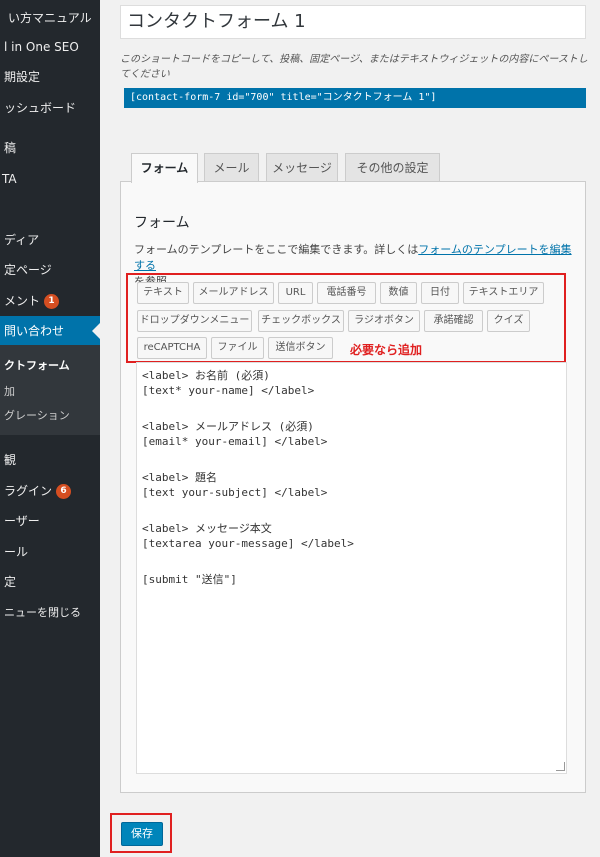 The height and width of the screenshot is (857, 600). What do you see at coordinates (235, 492) in the screenshot?
I see `code-line: [text your-subject] </label>` at bounding box center [235, 492].